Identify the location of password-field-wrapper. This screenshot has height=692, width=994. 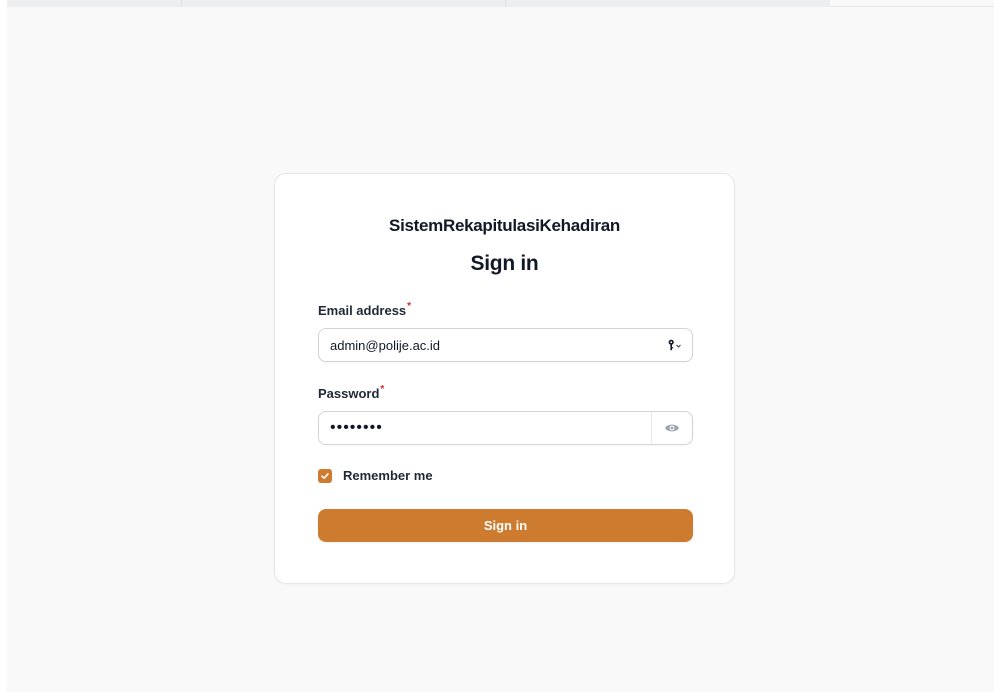
(505, 428).